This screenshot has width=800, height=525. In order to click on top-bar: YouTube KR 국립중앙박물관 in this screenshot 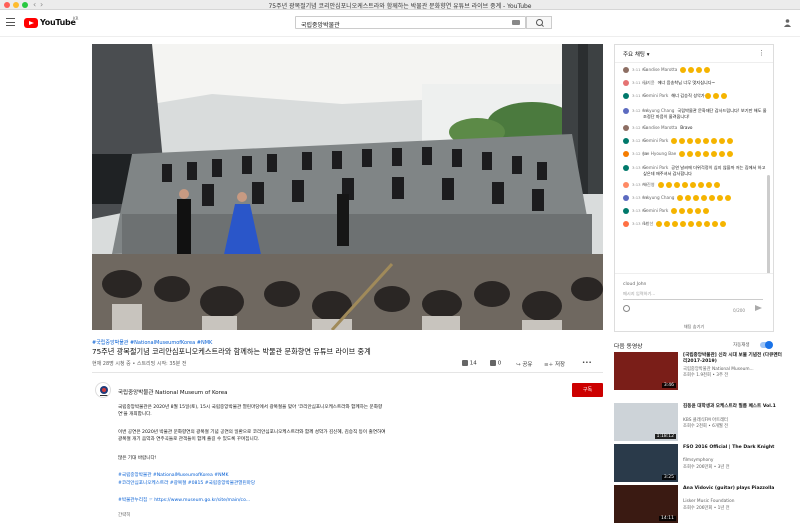, I will do `click(400, 23)`.